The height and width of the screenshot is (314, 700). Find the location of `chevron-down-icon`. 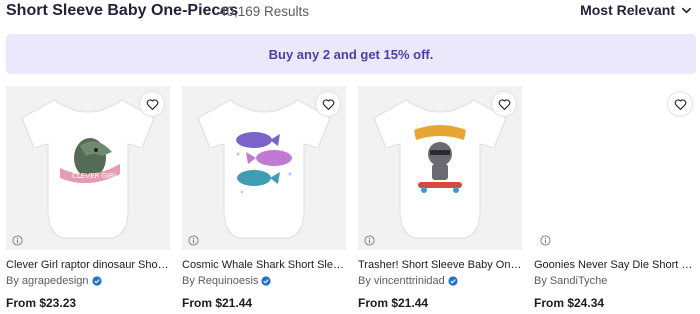

chevron-down-icon is located at coordinates (686, 10).